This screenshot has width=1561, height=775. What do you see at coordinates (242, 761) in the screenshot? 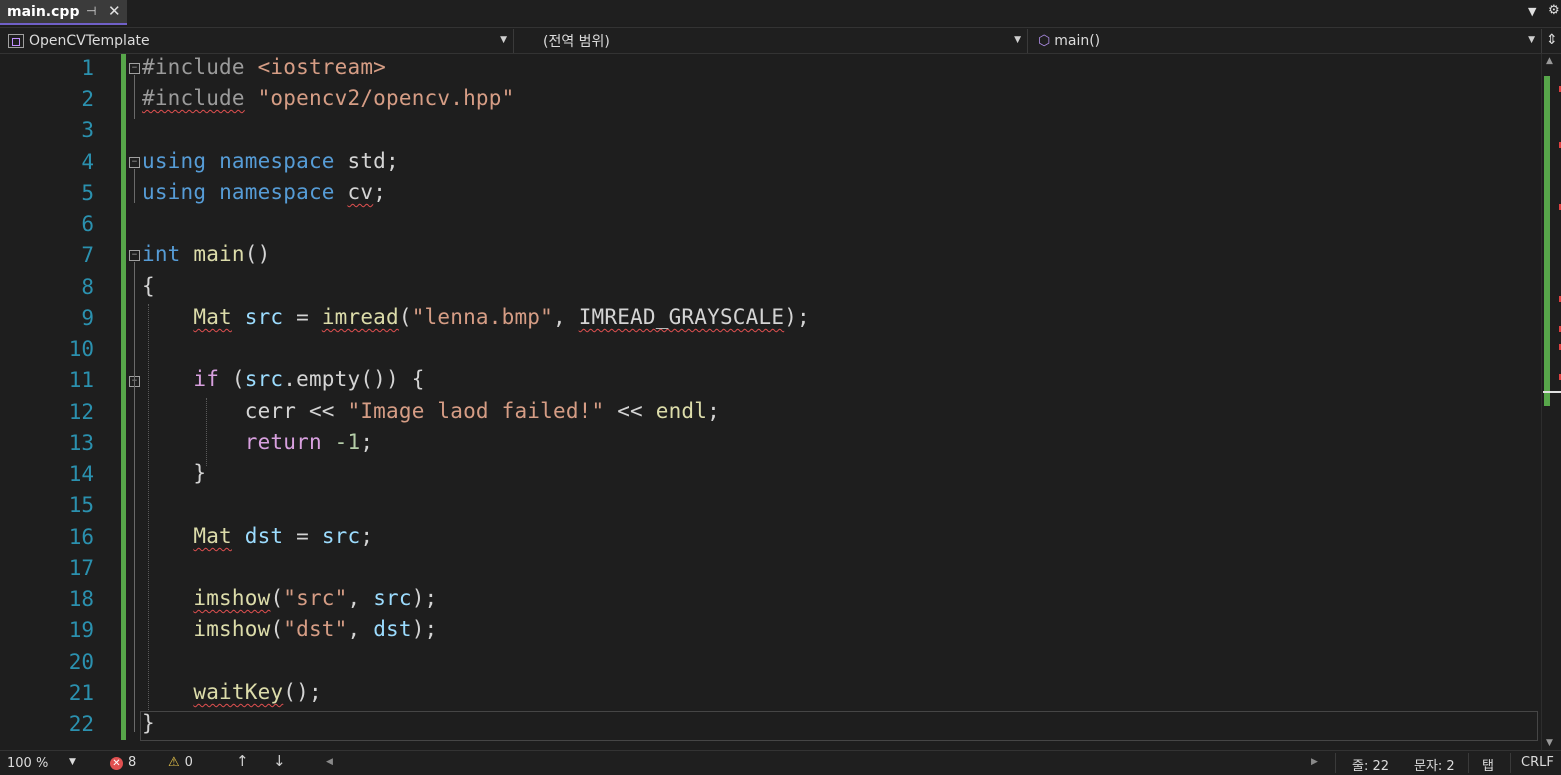
I see `previous-issue-arrow-up-icon: ↑` at bounding box center [242, 761].